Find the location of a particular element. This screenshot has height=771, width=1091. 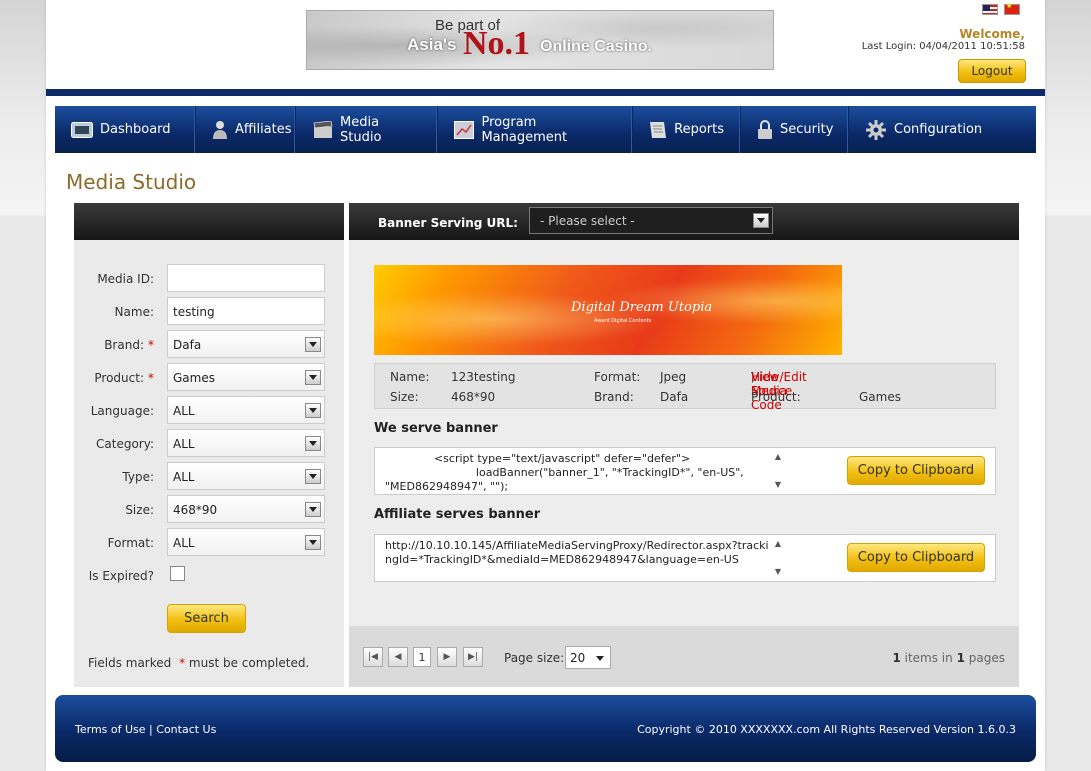

items-text: items in is located at coordinates (928, 658).